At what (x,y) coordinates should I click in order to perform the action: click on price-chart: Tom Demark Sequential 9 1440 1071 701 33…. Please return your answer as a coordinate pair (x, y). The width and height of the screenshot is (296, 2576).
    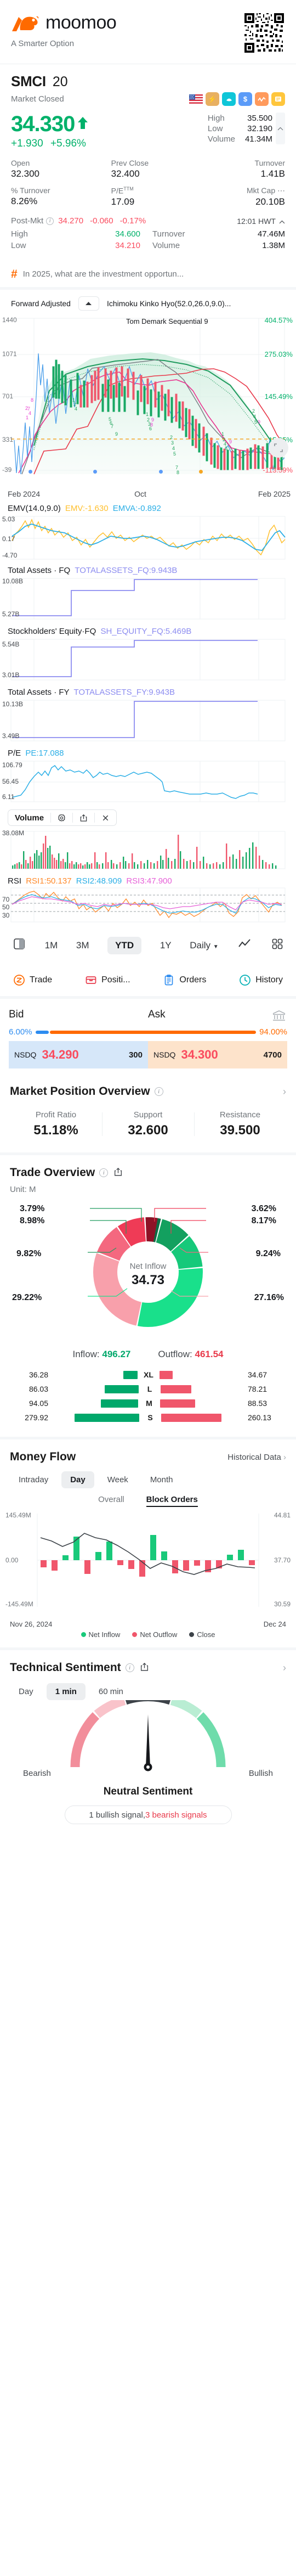
    Looking at the image, I should click on (148, 401).